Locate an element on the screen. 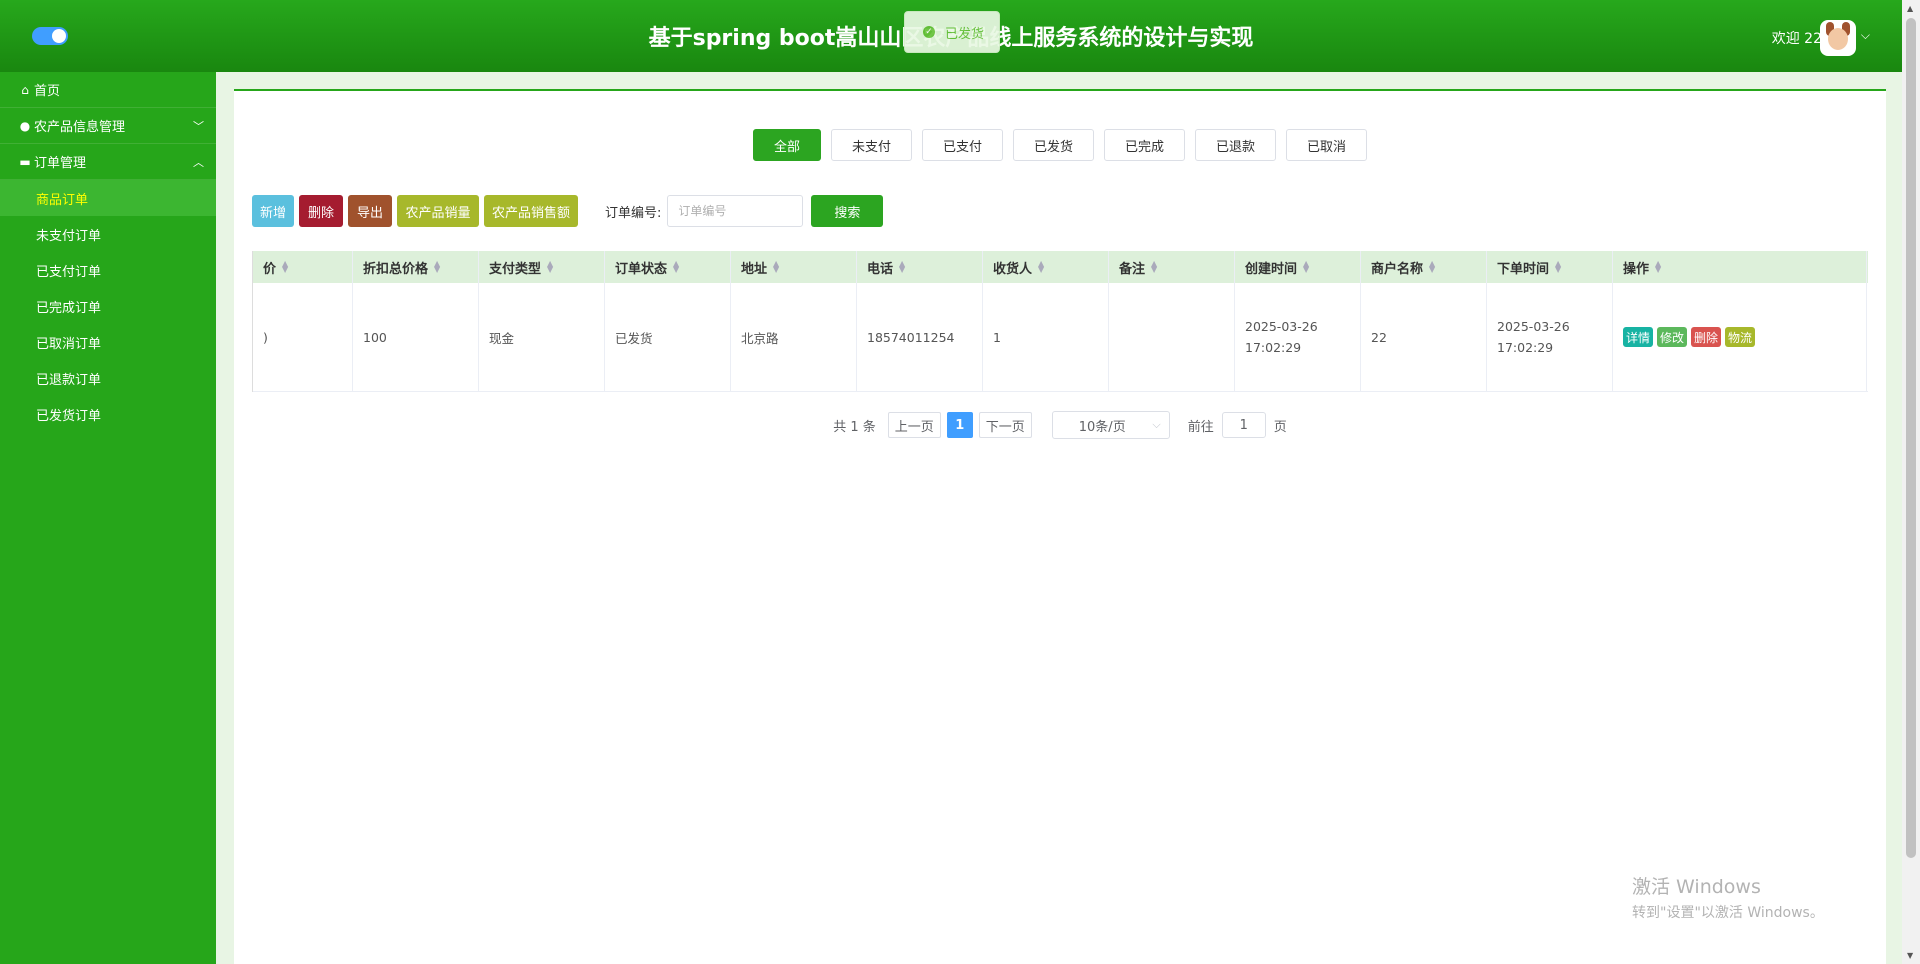 The width and height of the screenshot is (1920, 964). logistics-button: 物流 is located at coordinates (1740, 337).